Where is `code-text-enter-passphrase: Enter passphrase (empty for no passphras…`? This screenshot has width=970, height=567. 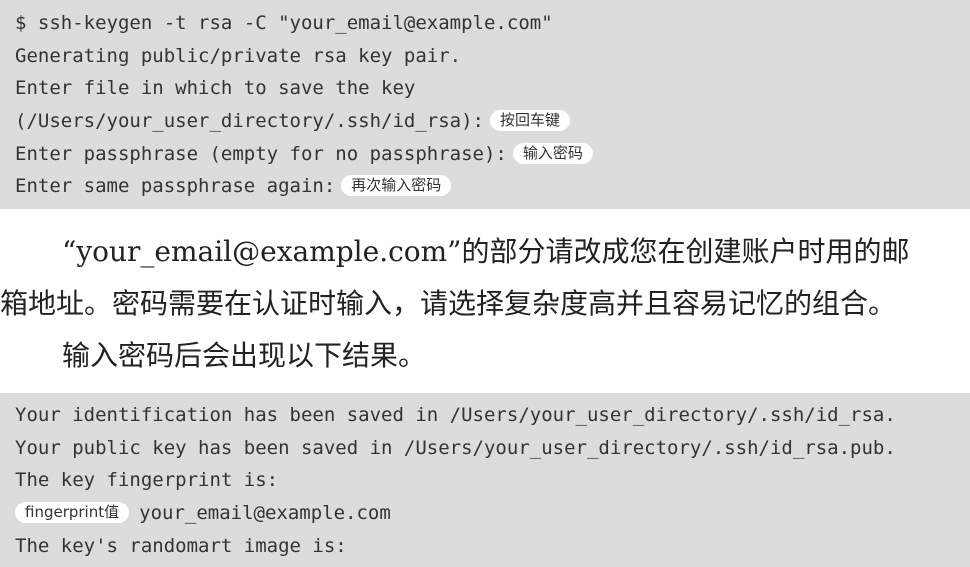
code-text-enter-passphrase: Enter passphrase (empty for no passphras… is located at coordinates (261, 153).